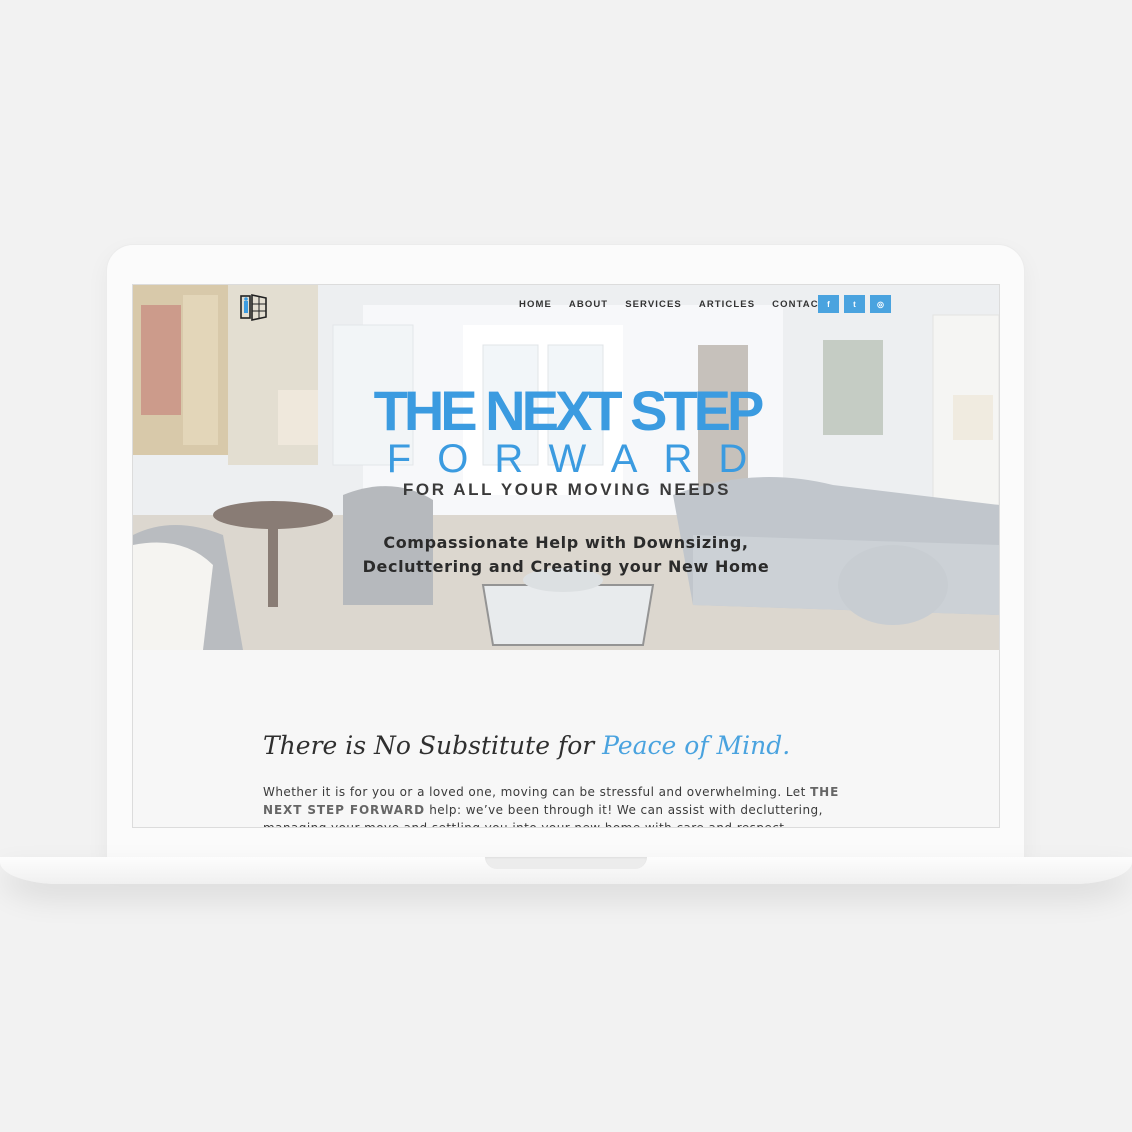 This screenshot has height=1132, width=1132. I want to click on brand-title: THE NEXT STEP, so click(569, 410).